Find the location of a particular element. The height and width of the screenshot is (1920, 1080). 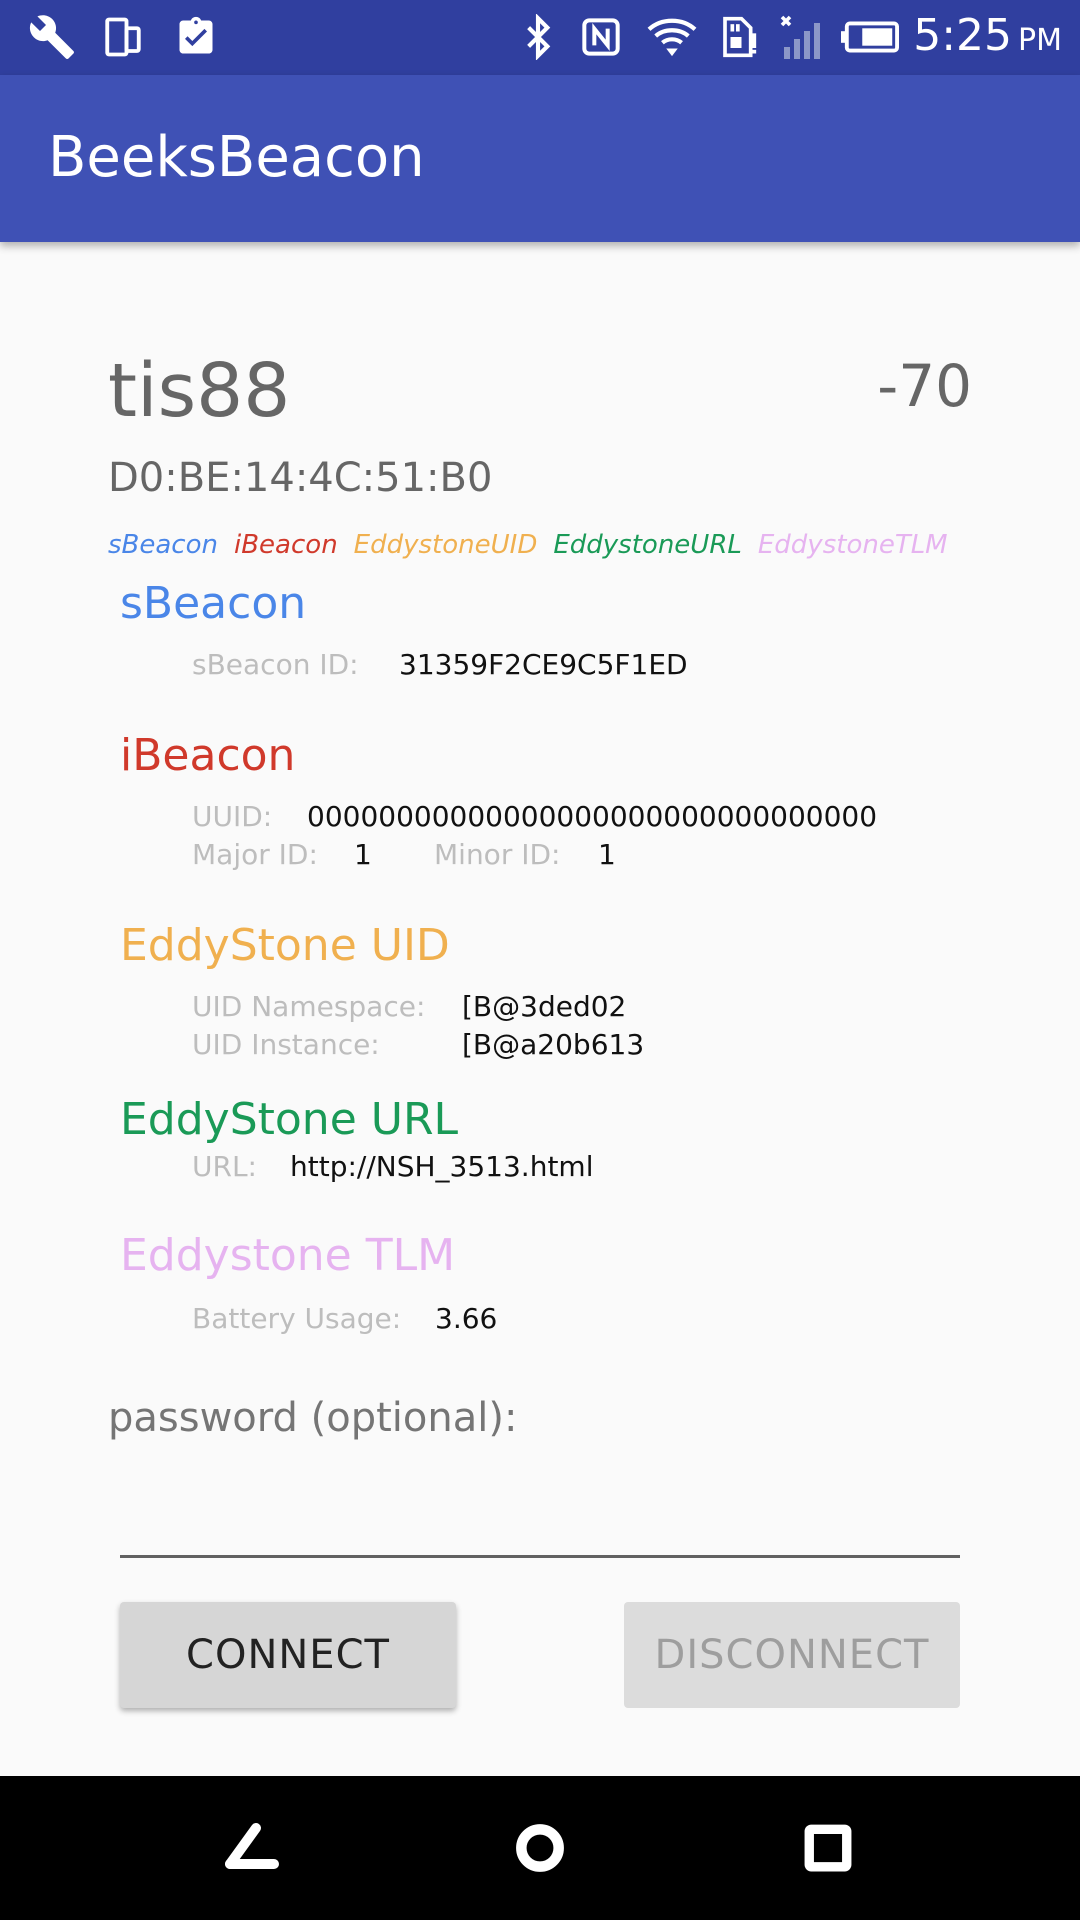

password-input is located at coordinates (542, 1521).